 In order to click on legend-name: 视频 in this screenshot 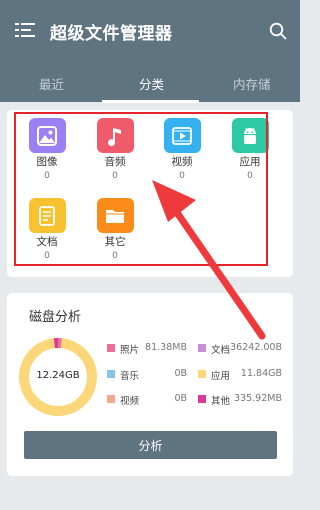, I will do `click(130, 401)`.